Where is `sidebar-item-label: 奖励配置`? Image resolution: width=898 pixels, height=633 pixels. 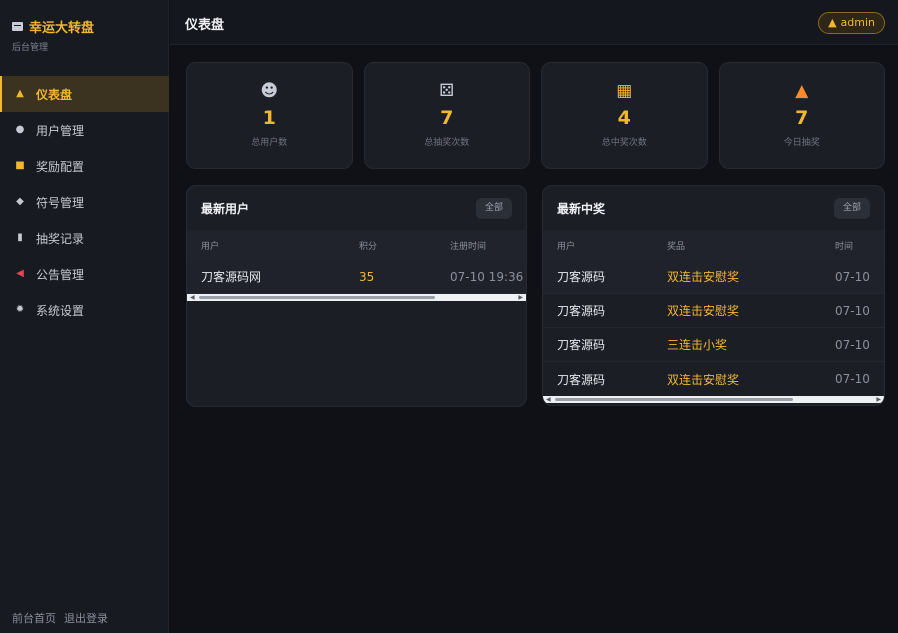
sidebar-item-label: 奖励配置 is located at coordinates (60, 166).